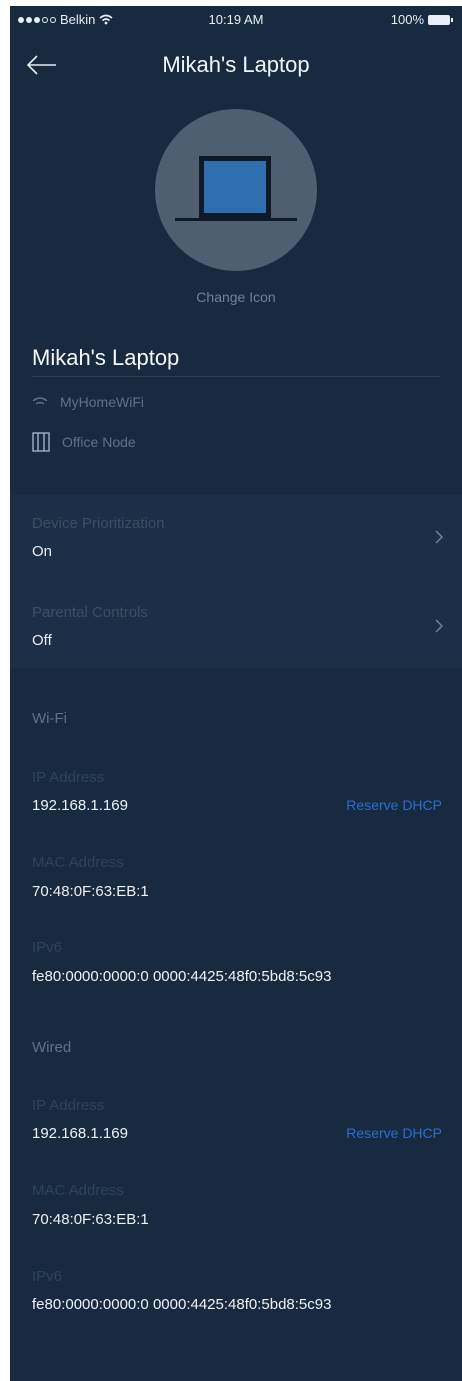  What do you see at coordinates (41, 442) in the screenshot?
I see `node-icon` at bounding box center [41, 442].